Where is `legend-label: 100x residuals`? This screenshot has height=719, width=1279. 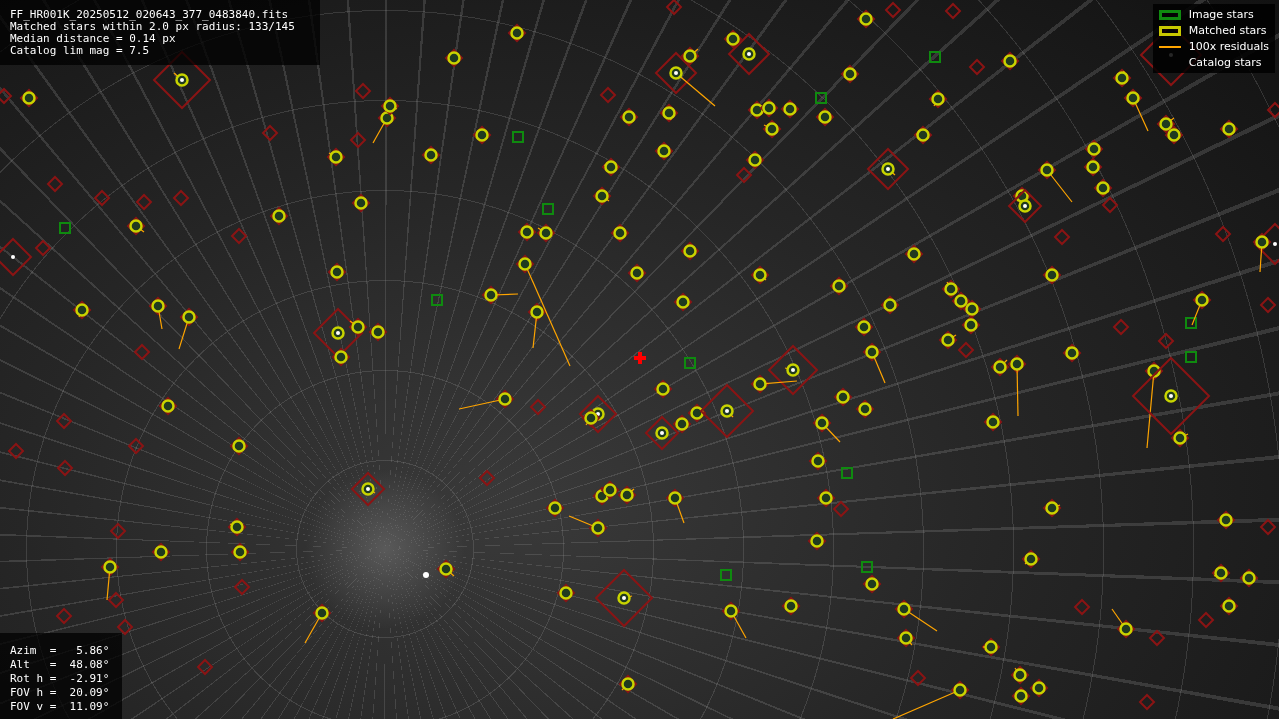 legend-label: 100x residuals is located at coordinates (1228, 46).